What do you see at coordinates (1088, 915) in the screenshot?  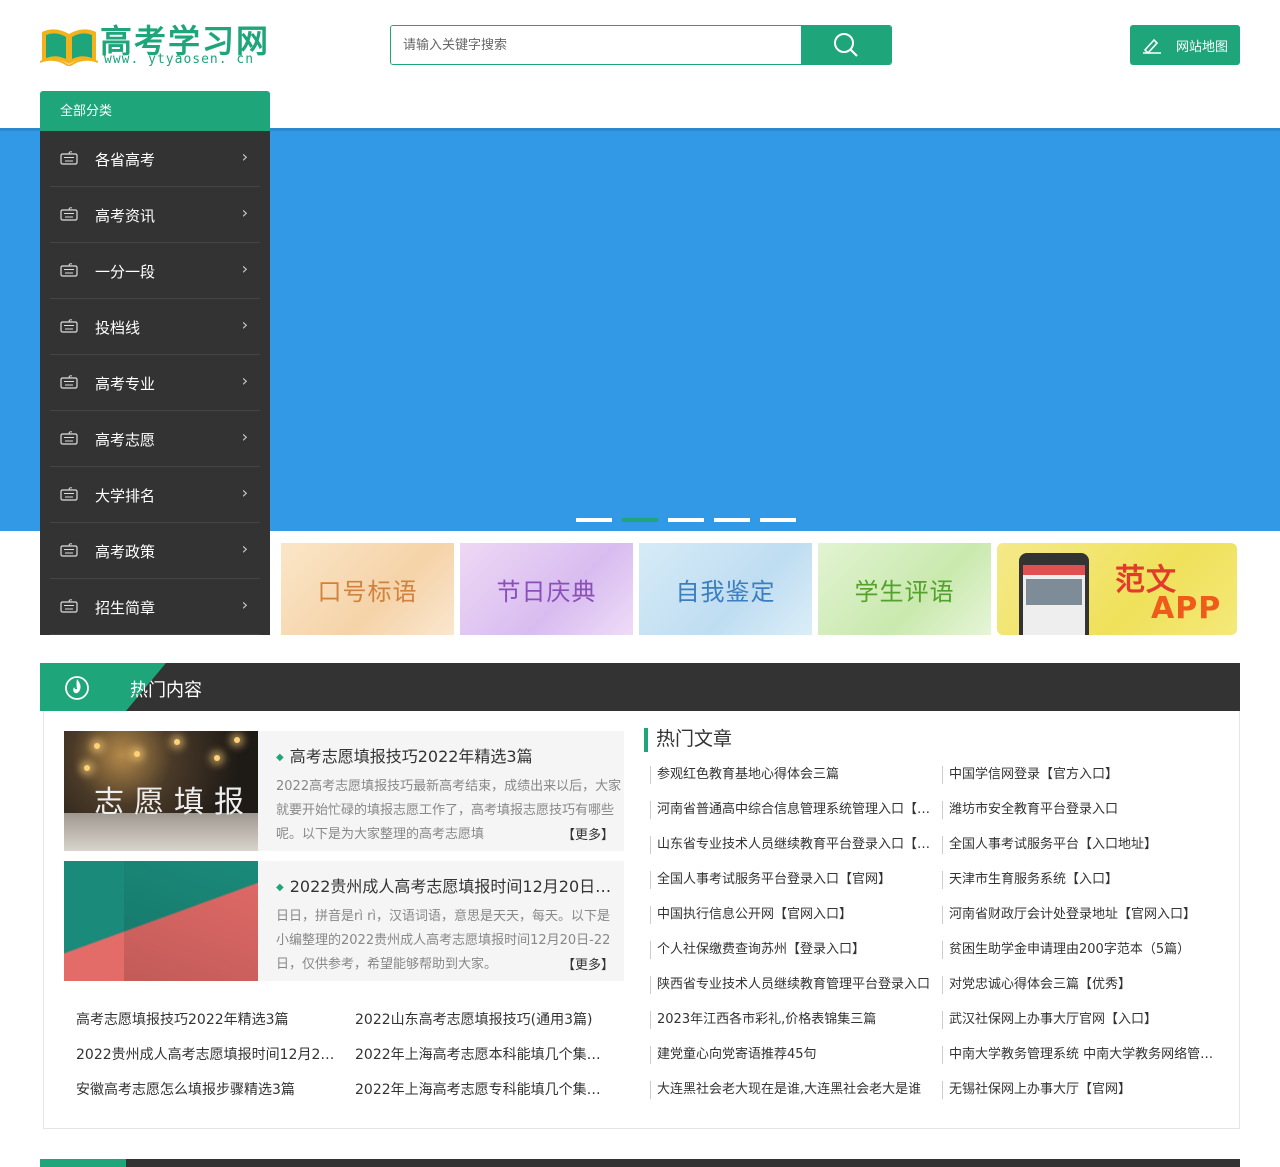 I see `hot-article-link: 河南省财政厅会计处登录地址【官网入口】` at bounding box center [1088, 915].